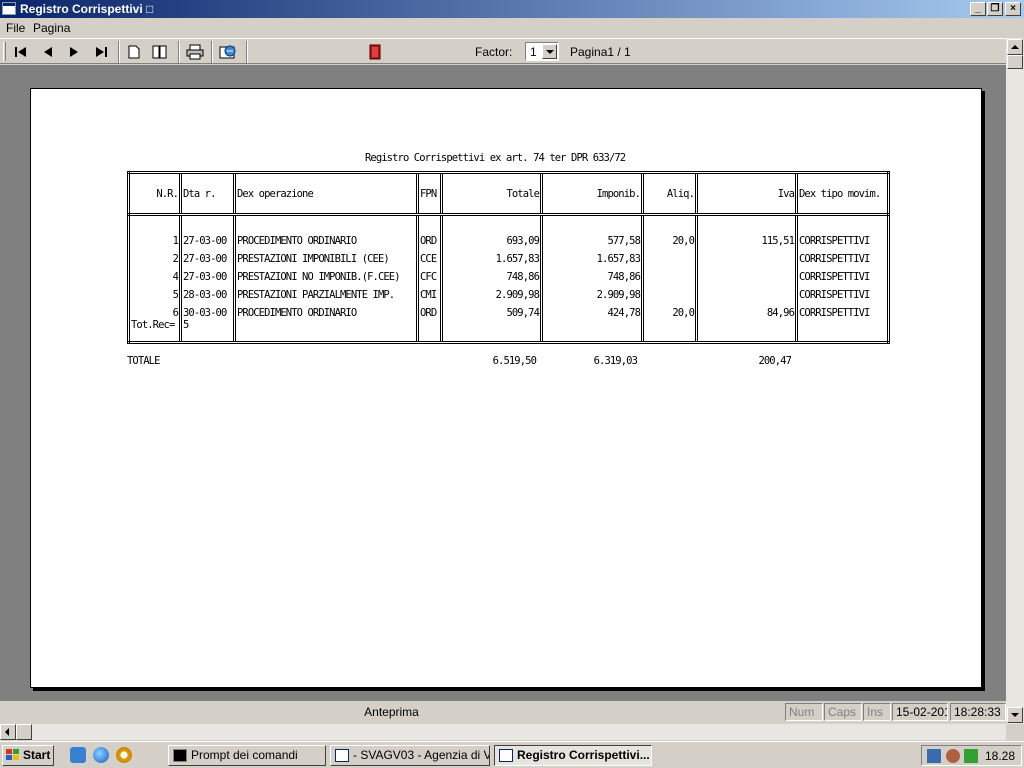 The width and height of the screenshot is (1024, 768). What do you see at coordinates (207, 193) in the screenshot?
I see `column-header: Dta r.` at bounding box center [207, 193].